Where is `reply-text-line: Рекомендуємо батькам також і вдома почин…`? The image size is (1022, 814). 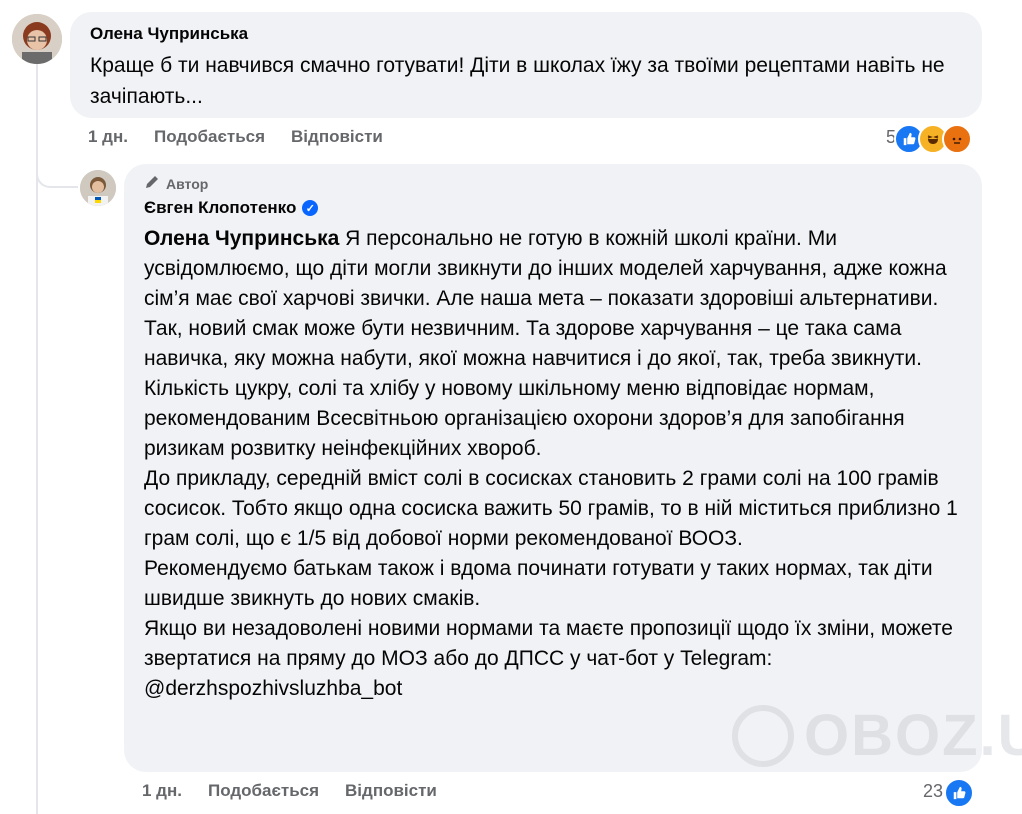 reply-text-line: Рекомендуємо батькам також і вдома почин… is located at coordinates (538, 583).